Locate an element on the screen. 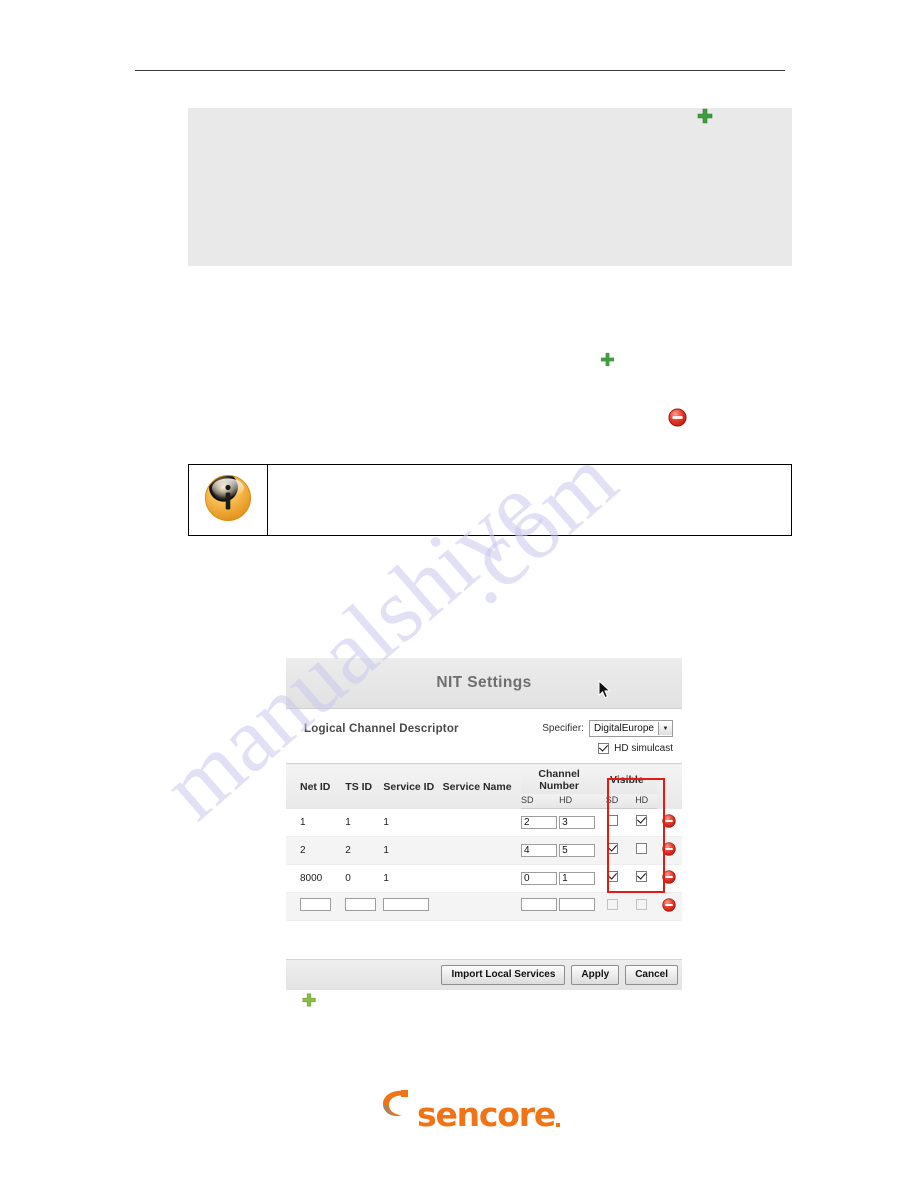 The width and height of the screenshot is (918, 1188). col-header-service-id: Service ID is located at coordinates (413, 786).